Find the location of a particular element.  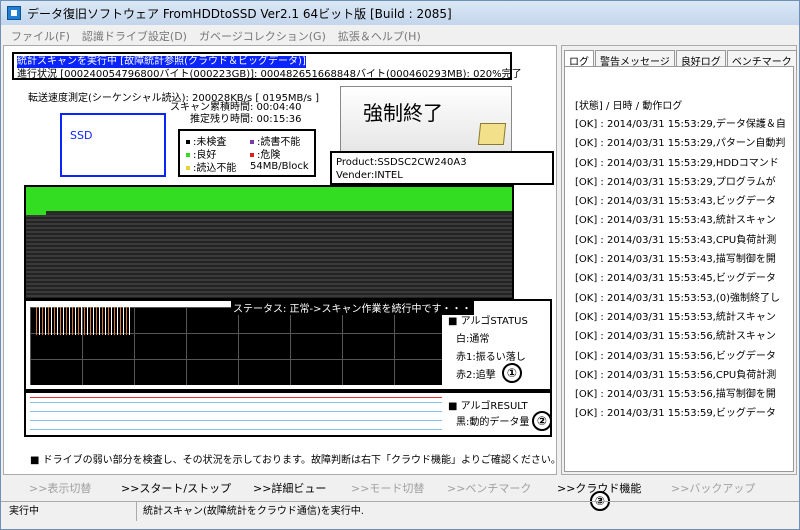

log-row: [OK] : 2014/03/31 15:53:59,ビッグデータ is located at coordinates (684, 413).